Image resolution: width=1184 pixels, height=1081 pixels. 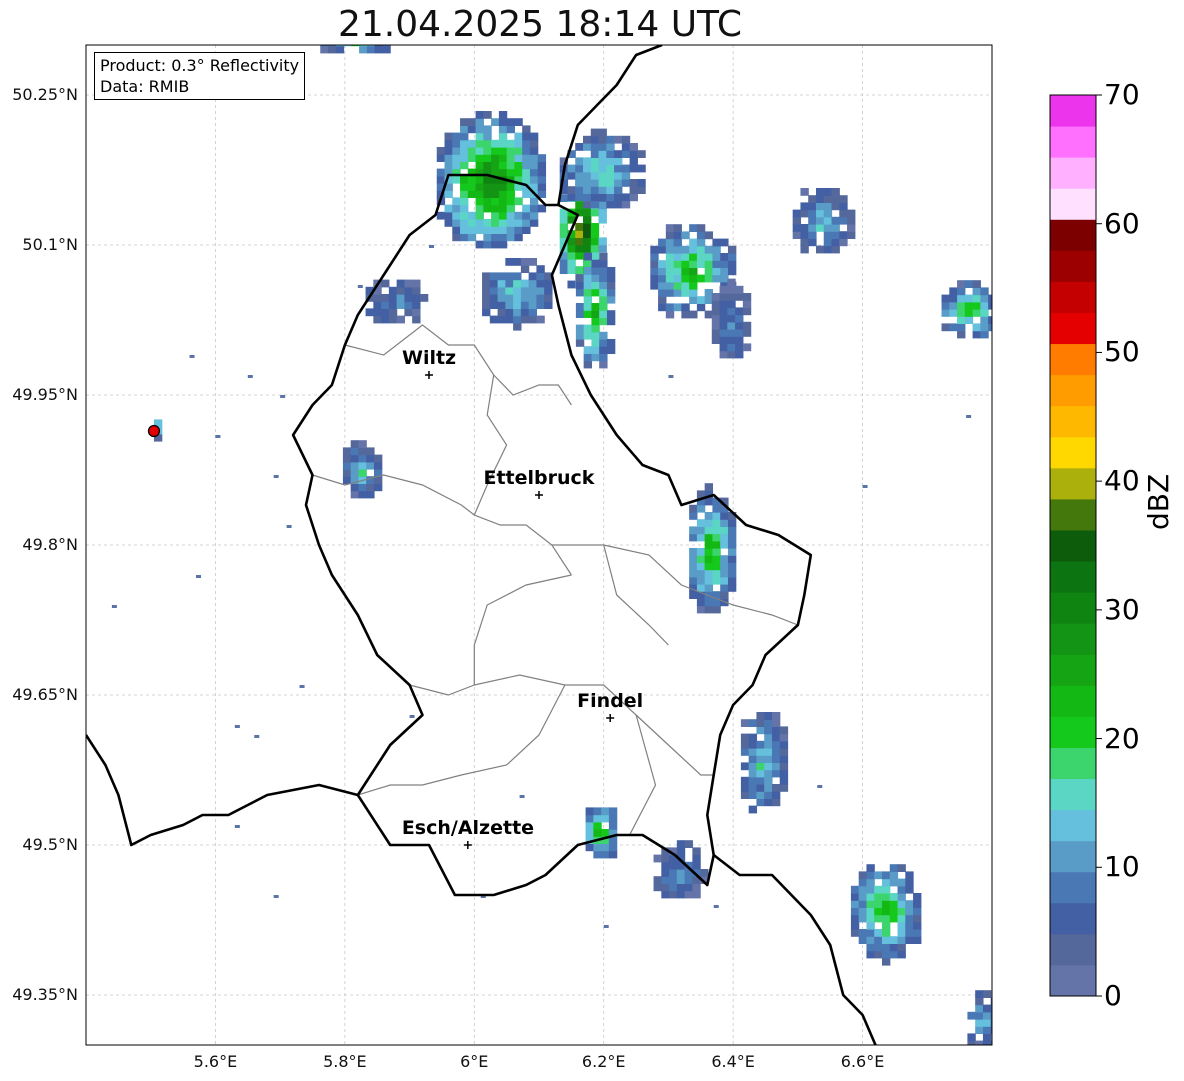 What do you see at coordinates (603, 1061) in the screenshot?
I see `lon-tick-label: 6.2°E` at bounding box center [603, 1061].